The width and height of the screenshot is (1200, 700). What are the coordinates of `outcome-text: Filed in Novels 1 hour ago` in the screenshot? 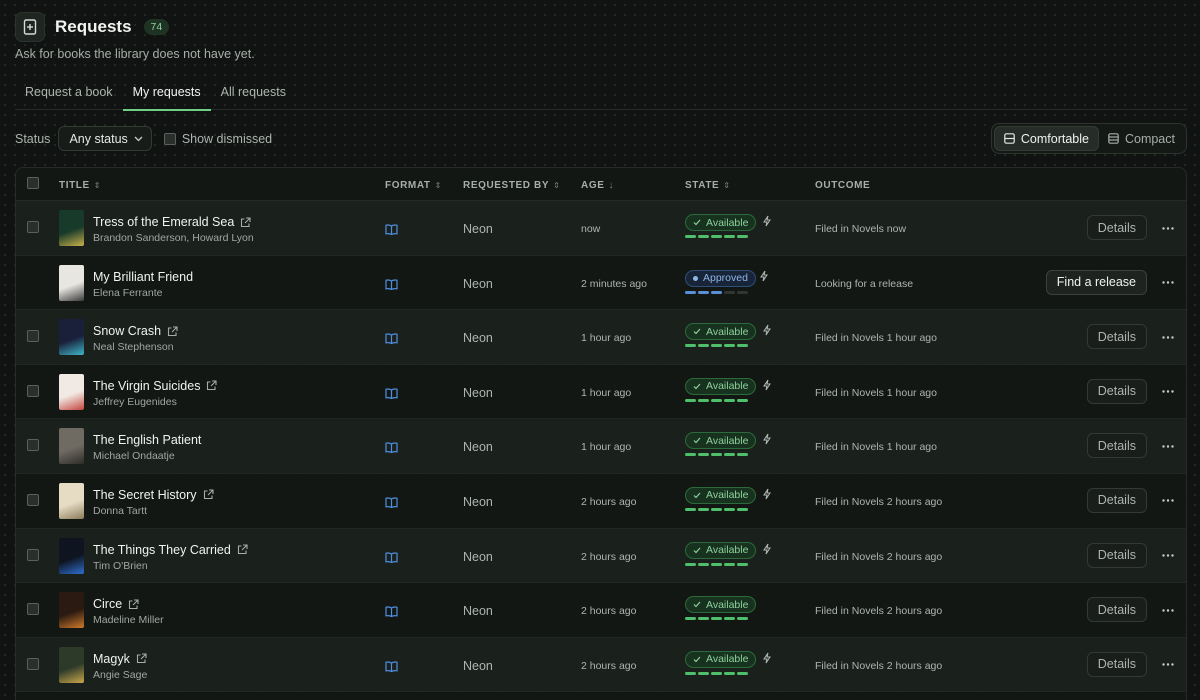 It's located at (876, 392).